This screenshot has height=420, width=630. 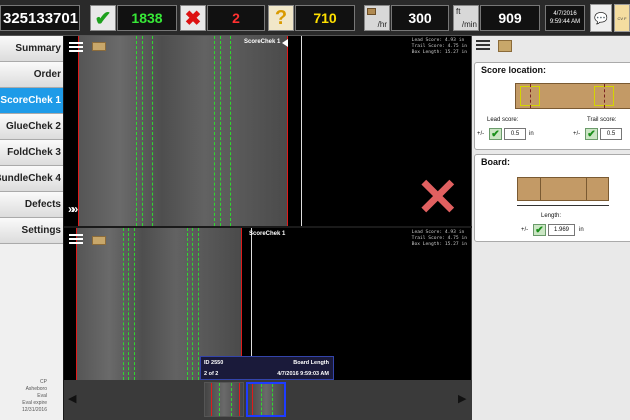 What do you see at coordinates (565, 14) in the screenshot?
I see `date: 4/7/2016` at bounding box center [565, 14].